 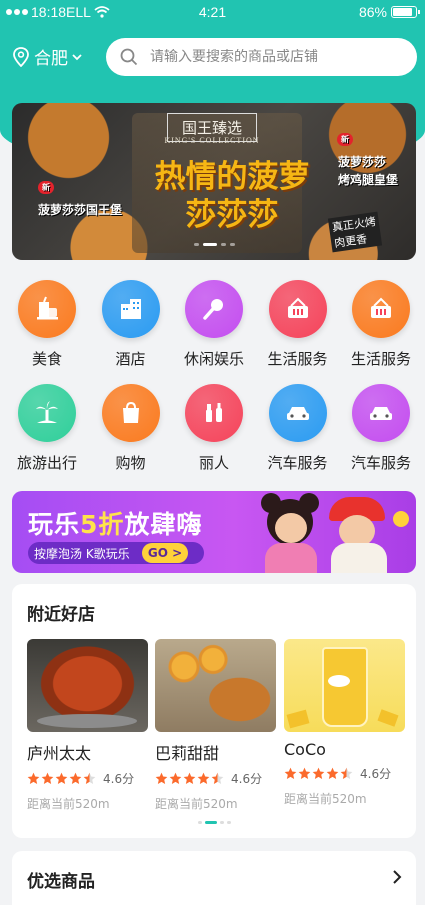 What do you see at coordinates (61, 882) in the screenshot?
I see `section-title: 优选商品` at bounding box center [61, 882].